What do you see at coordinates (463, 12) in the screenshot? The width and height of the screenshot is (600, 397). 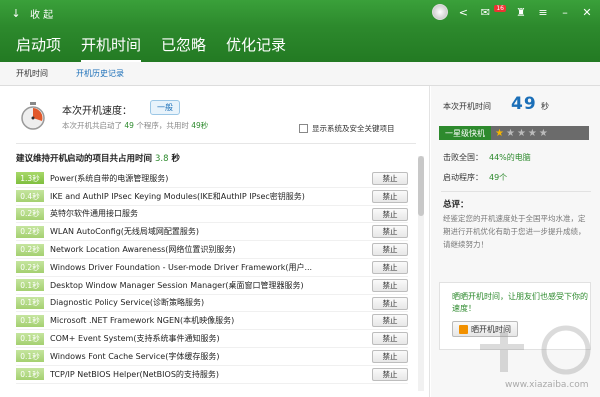 I see `share-icon: <` at bounding box center [463, 12].